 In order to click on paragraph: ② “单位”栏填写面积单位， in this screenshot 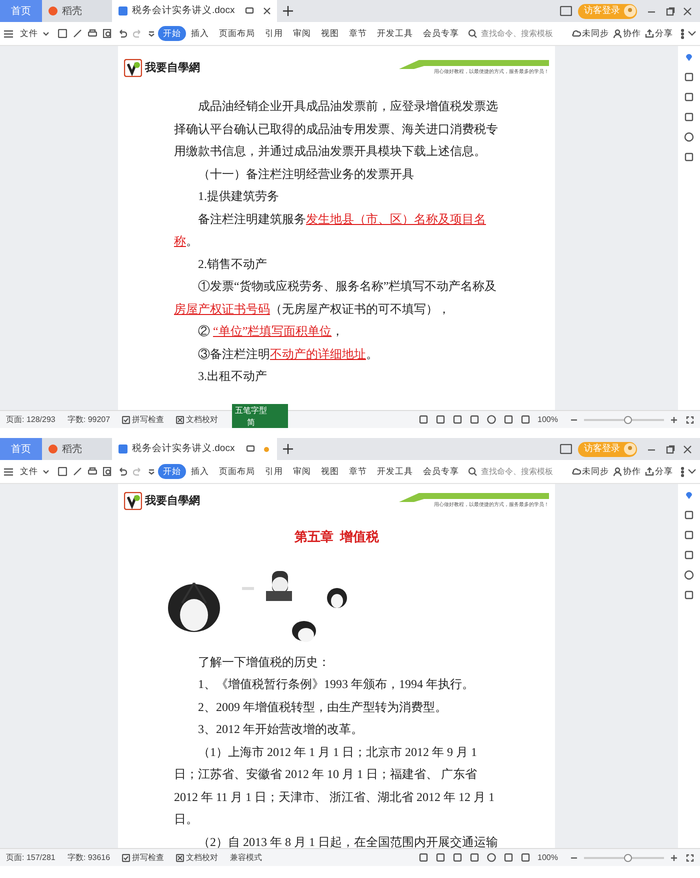, I will do `click(271, 331)`.